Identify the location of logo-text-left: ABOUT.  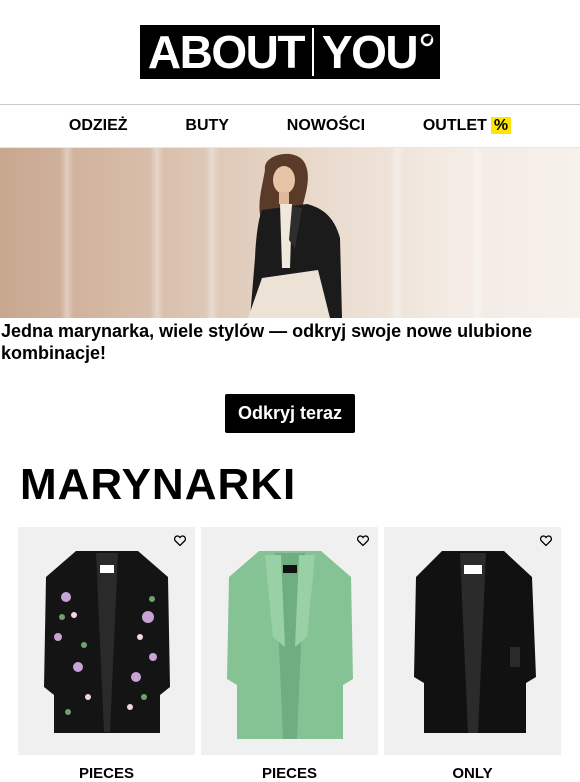
(226, 51).